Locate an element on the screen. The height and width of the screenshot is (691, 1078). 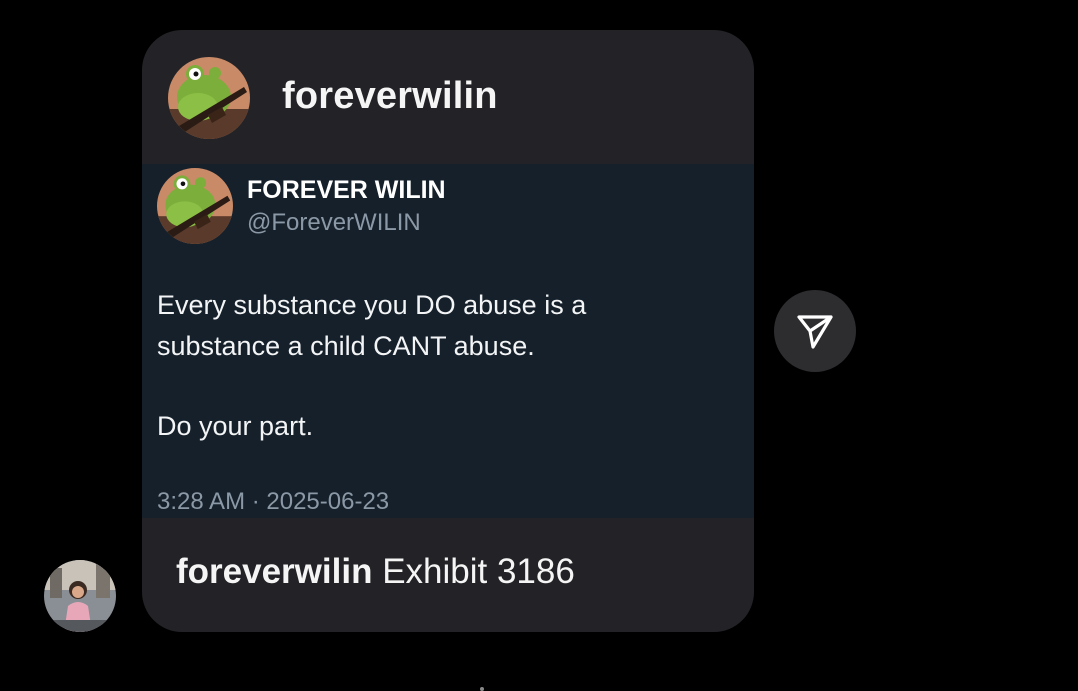
post-header: foreverwilin is located at coordinates (448, 97).